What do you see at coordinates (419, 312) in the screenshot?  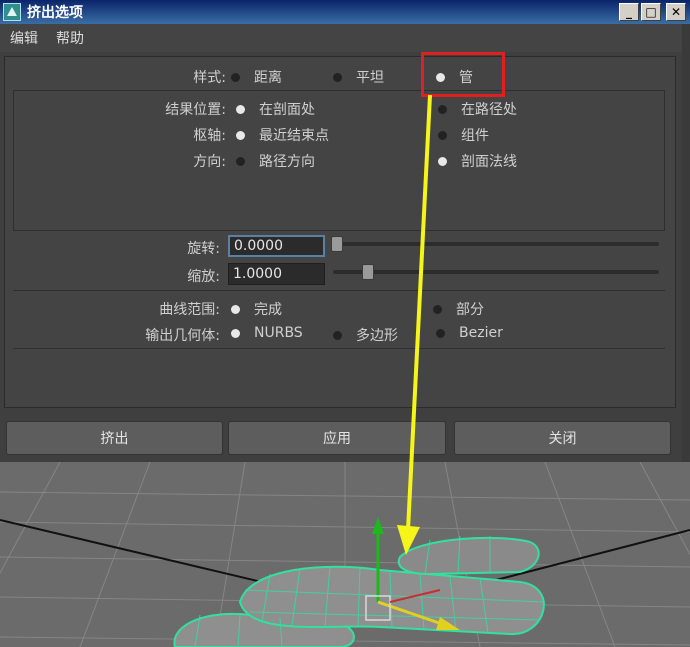 I see `arrow-shaft` at bounding box center [419, 312].